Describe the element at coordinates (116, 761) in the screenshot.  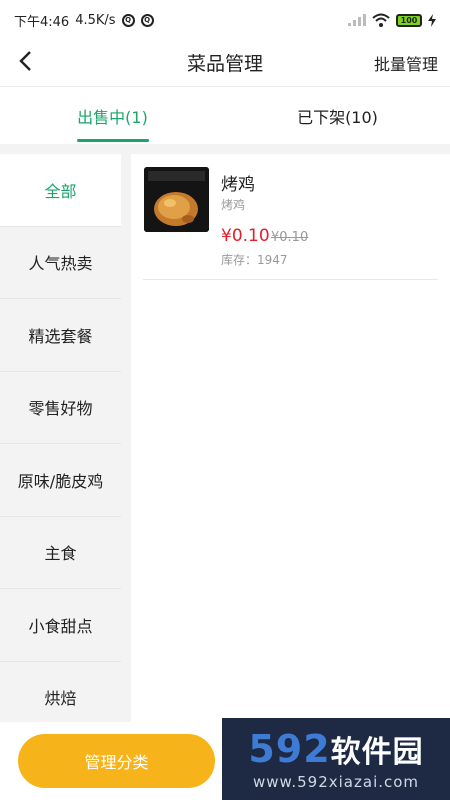
I see `manage-category-button: 管理分类` at that location.